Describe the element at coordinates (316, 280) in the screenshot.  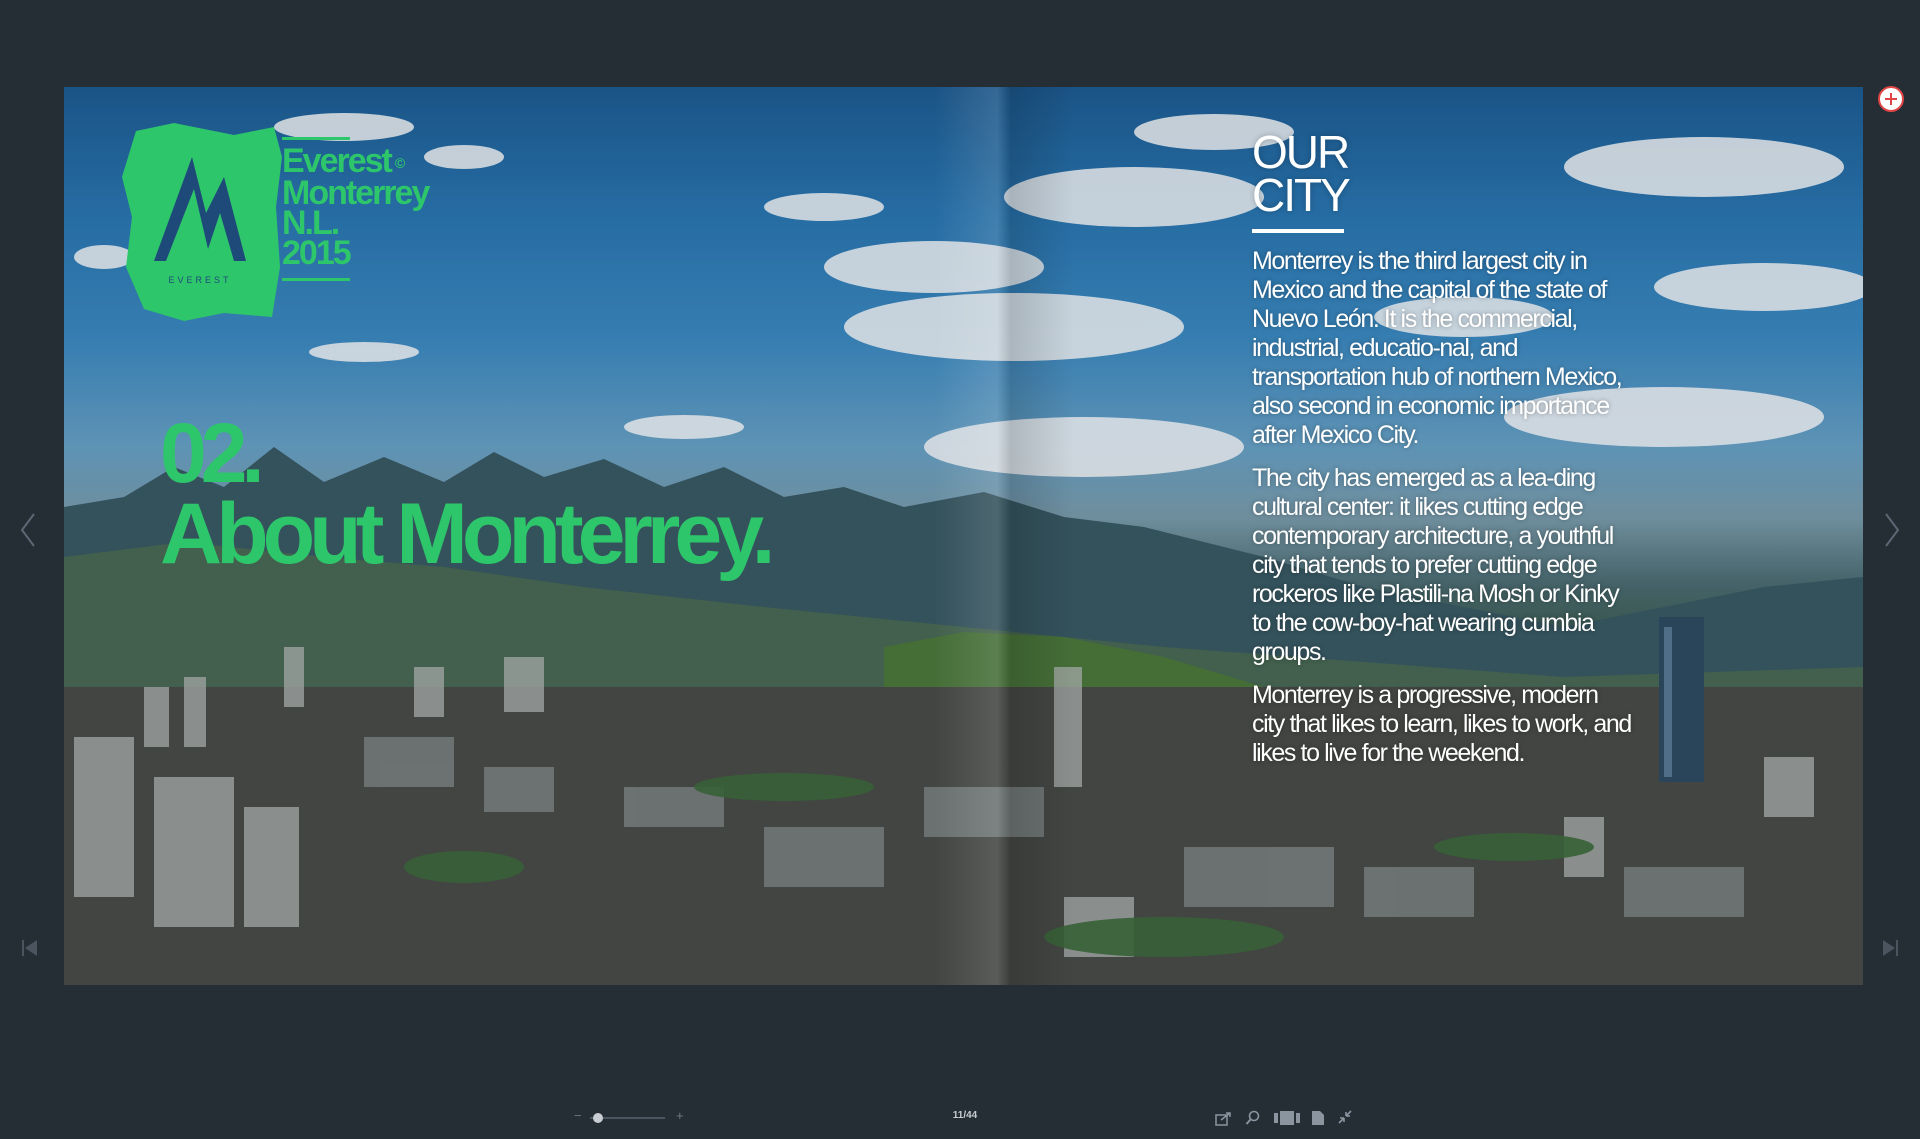
I see `logo-rule-bottom` at that location.